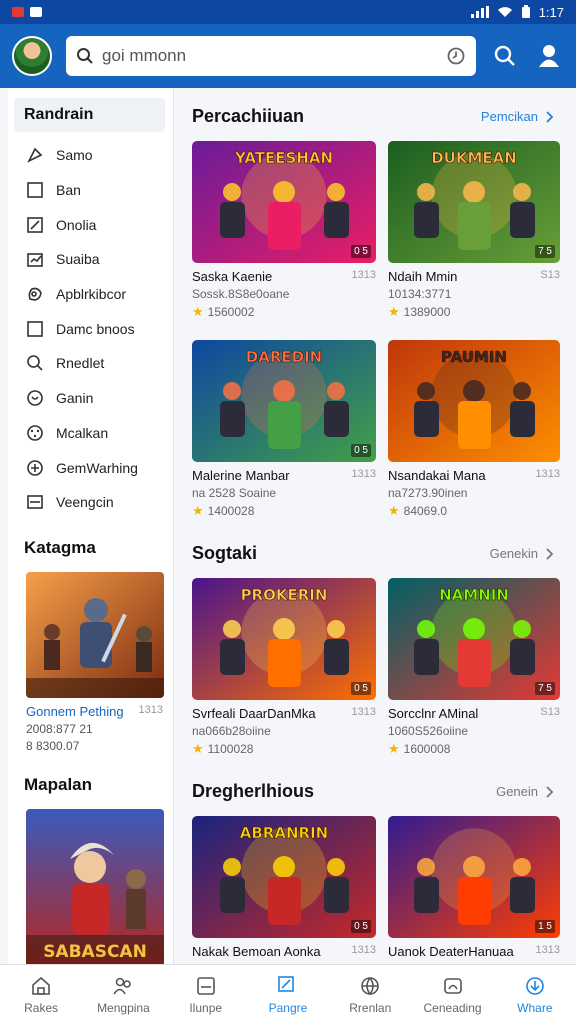  I want to click on square-icon, so click(35, 190).